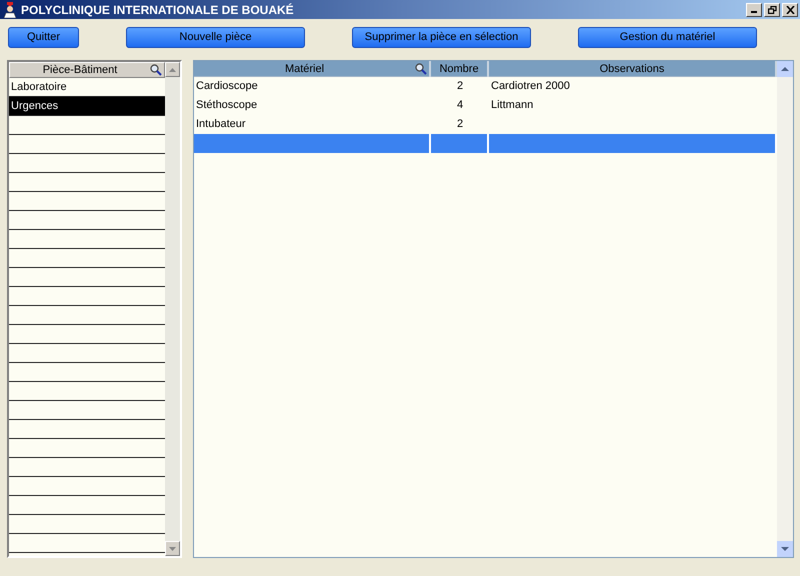 The height and width of the screenshot is (576, 800). I want to click on minimize-button, so click(754, 9).